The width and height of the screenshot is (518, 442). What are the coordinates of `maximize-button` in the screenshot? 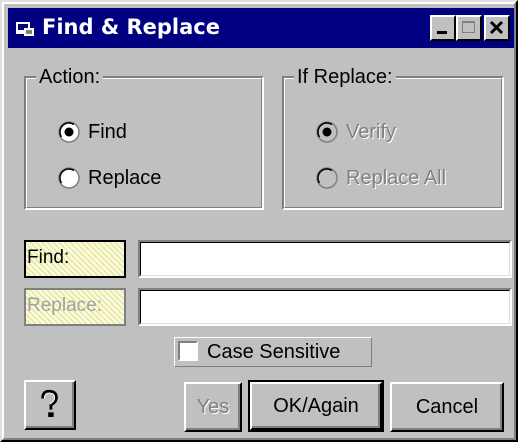 It's located at (469, 28).